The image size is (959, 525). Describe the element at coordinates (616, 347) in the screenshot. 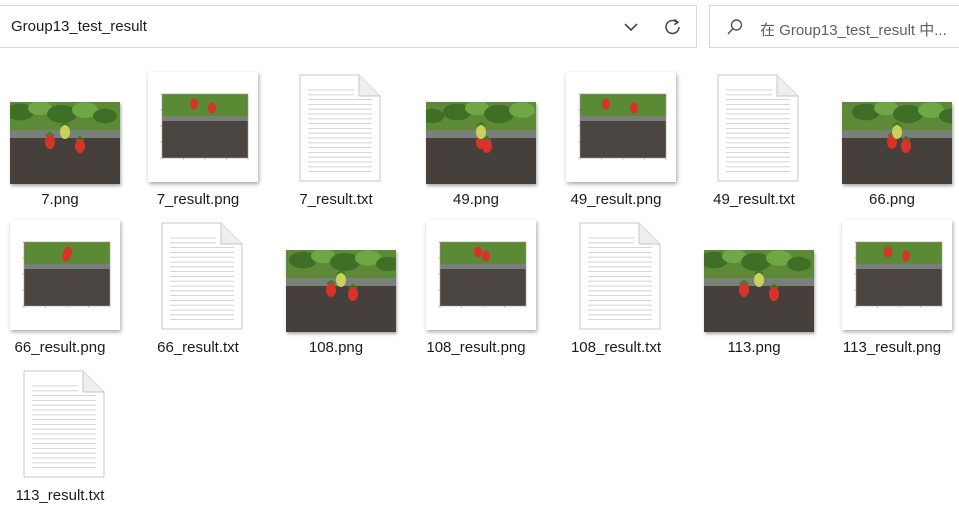

I see `file-name: 108_result.txt` at that location.